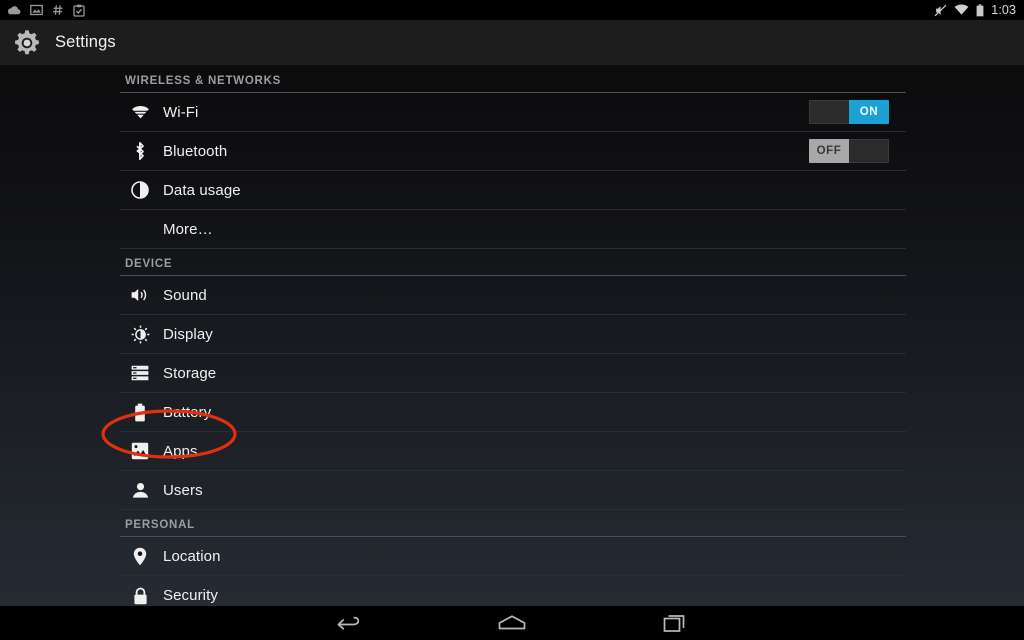  What do you see at coordinates (513, 151) in the screenshot?
I see `settings-item-bluetooth: Bluetooth OFF` at bounding box center [513, 151].